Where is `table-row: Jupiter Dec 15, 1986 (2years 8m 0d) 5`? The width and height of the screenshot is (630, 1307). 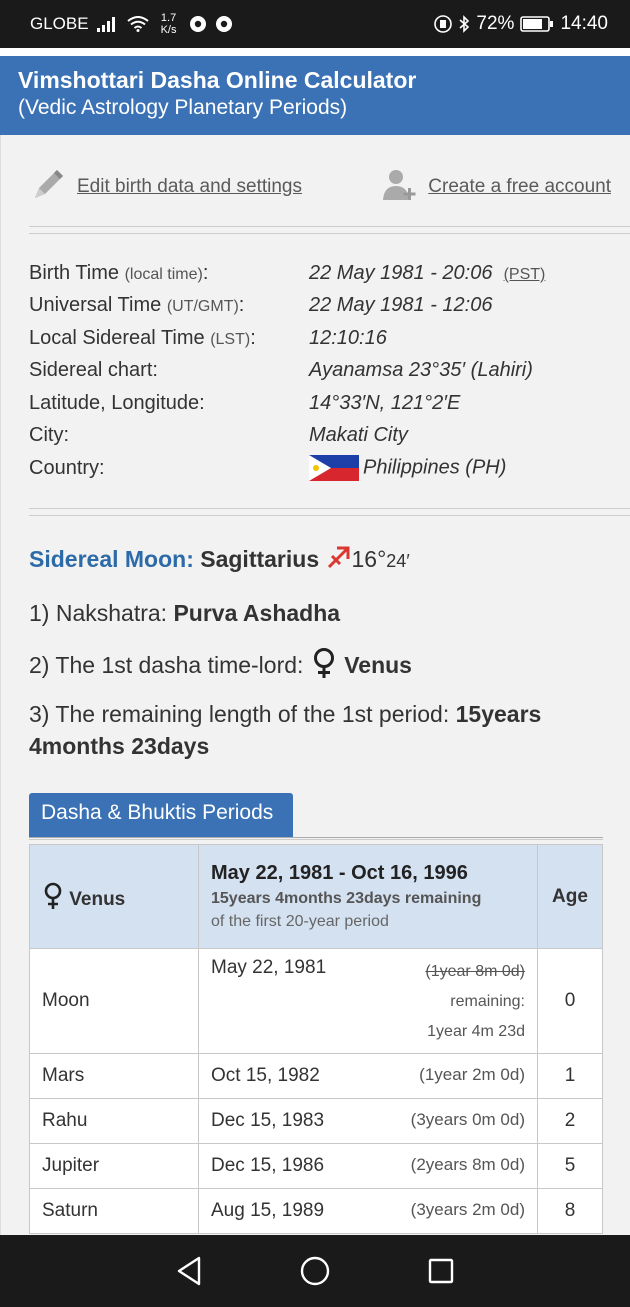
table-row: Jupiter Dec 15, 1986 (2years 8m 0d) 5 is located at coordinates (316, 1166).